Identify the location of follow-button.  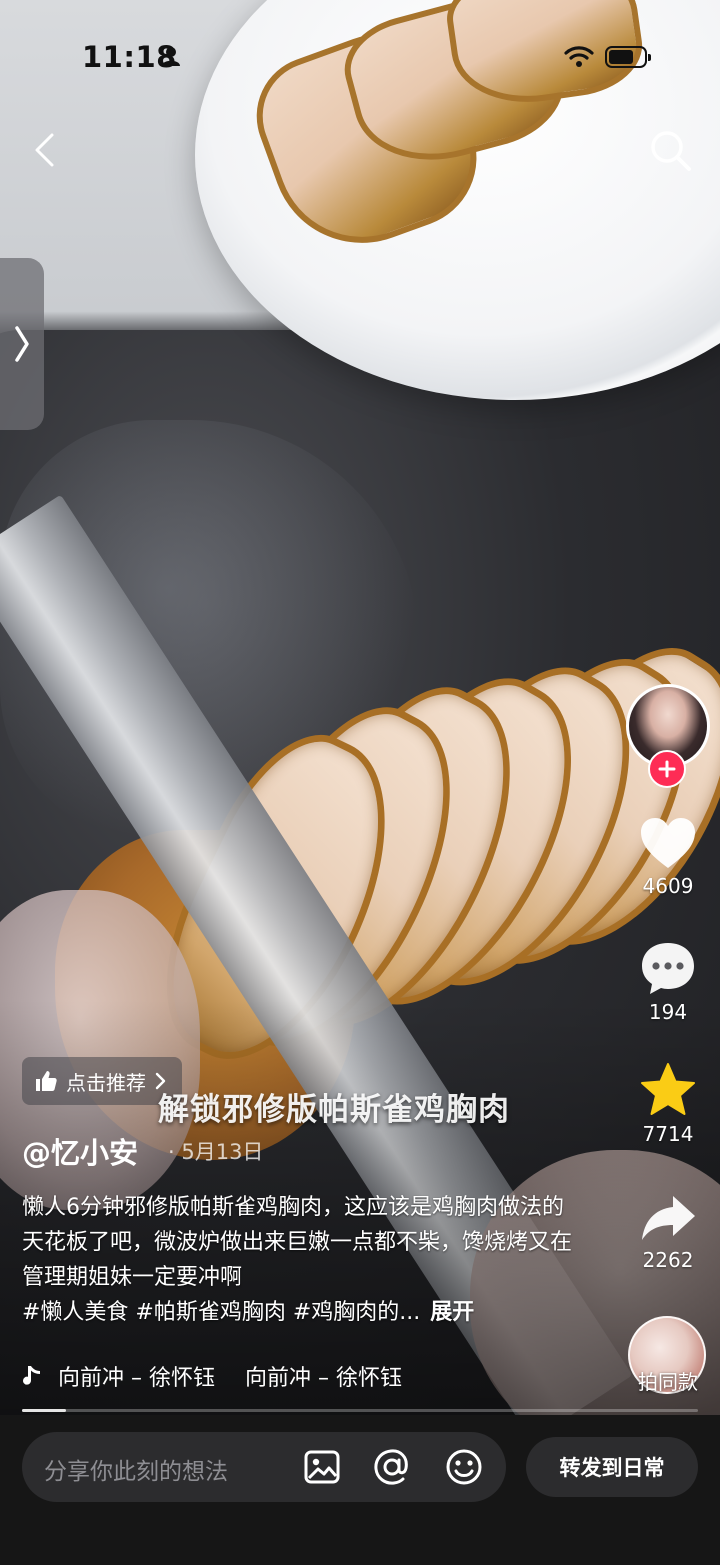
(667, 769).